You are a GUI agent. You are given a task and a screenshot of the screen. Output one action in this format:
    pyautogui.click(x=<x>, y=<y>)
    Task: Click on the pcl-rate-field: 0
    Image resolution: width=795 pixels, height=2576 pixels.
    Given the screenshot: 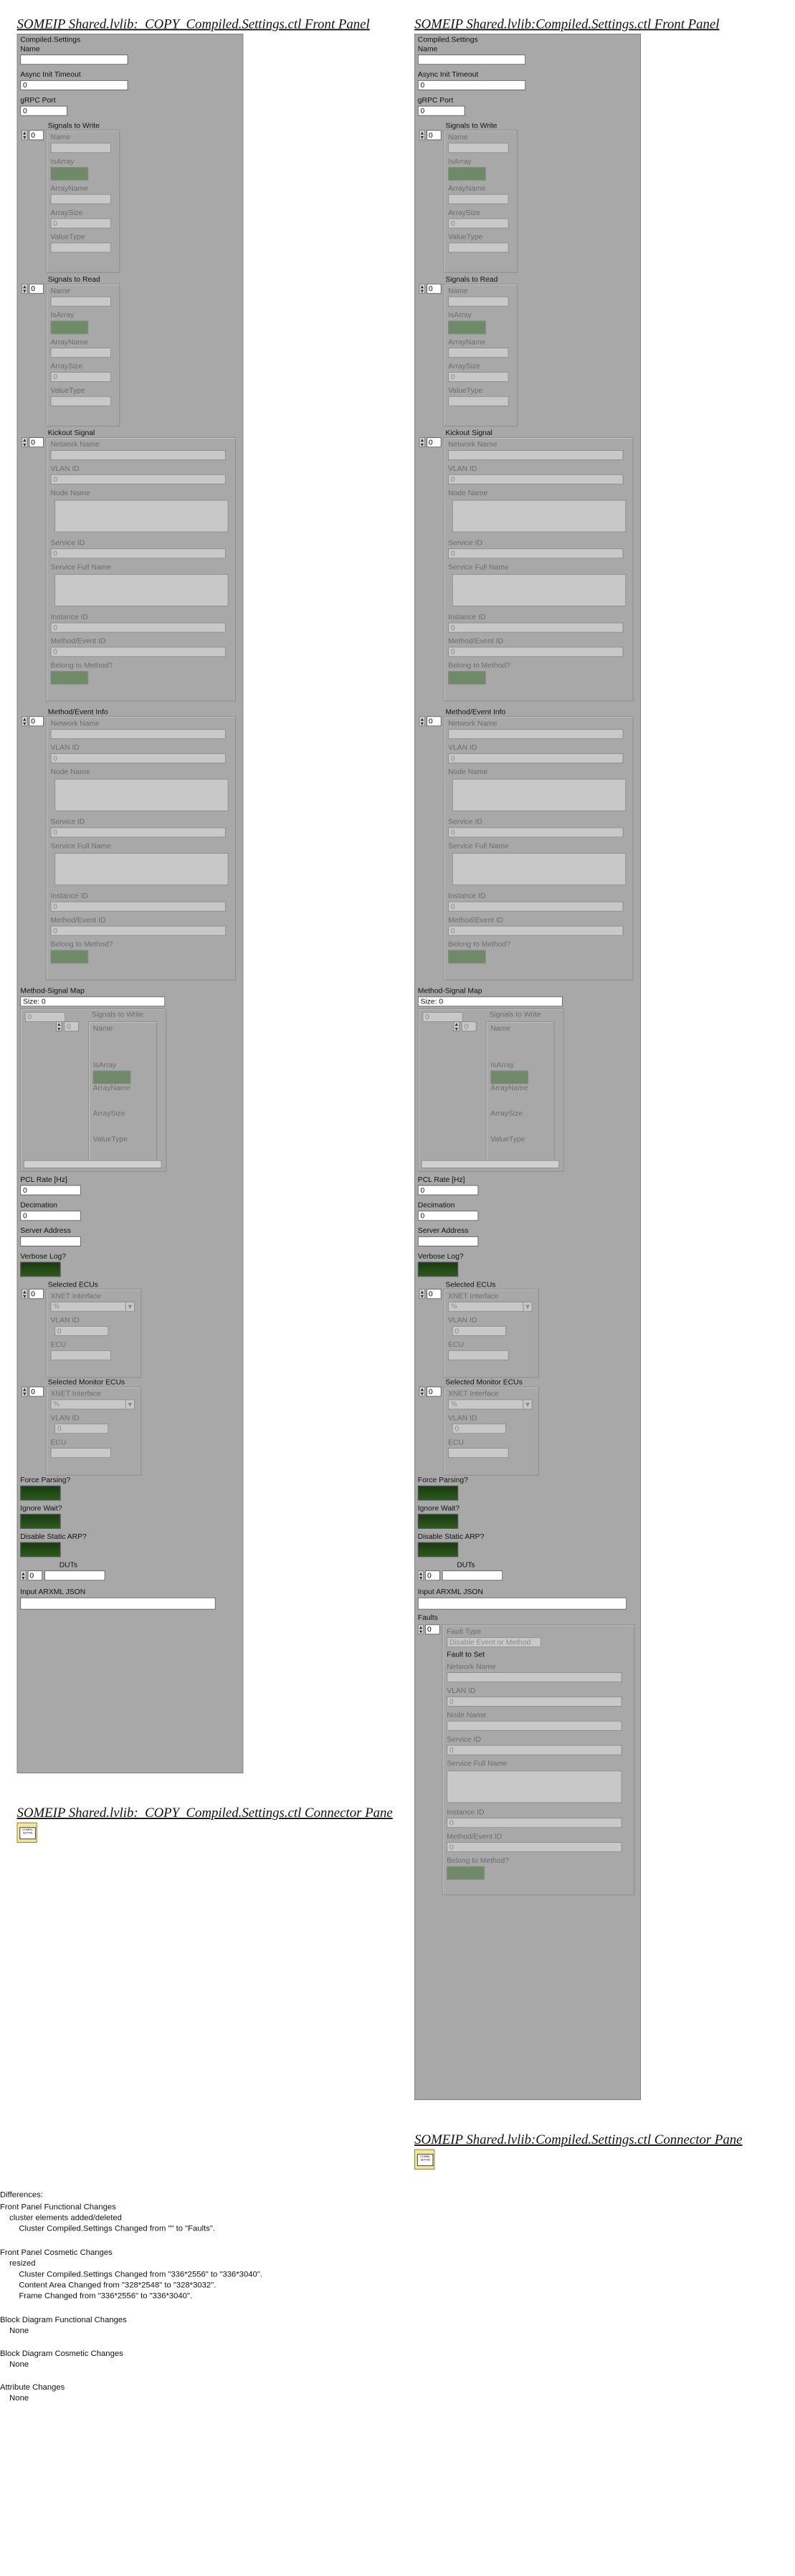 What is the action you would take?
    pyautogui.click(x=50, y=1190)
    